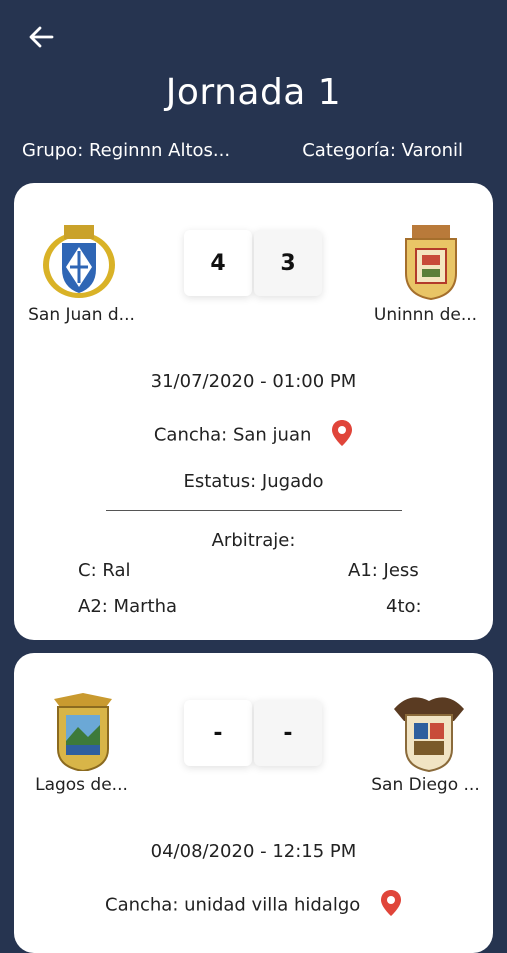 The height and width of the screenshot is (953, 507). What do you see at coordinates (218, 263) in the screenshot?
I see `home-score: 4` at bounding box center [218, 263].